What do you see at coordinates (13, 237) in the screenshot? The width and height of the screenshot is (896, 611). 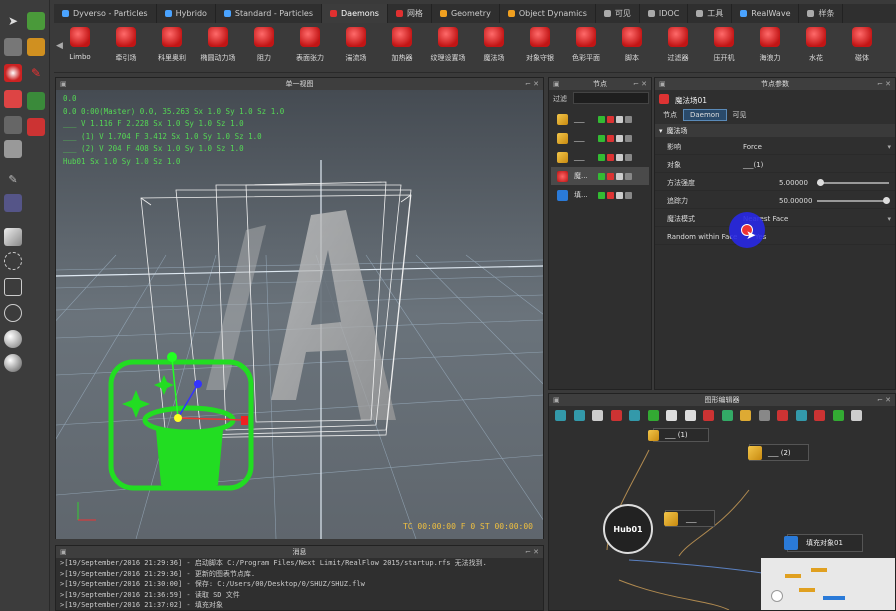 I see `cube-primitive-icon` at bounding box center [13, 237].